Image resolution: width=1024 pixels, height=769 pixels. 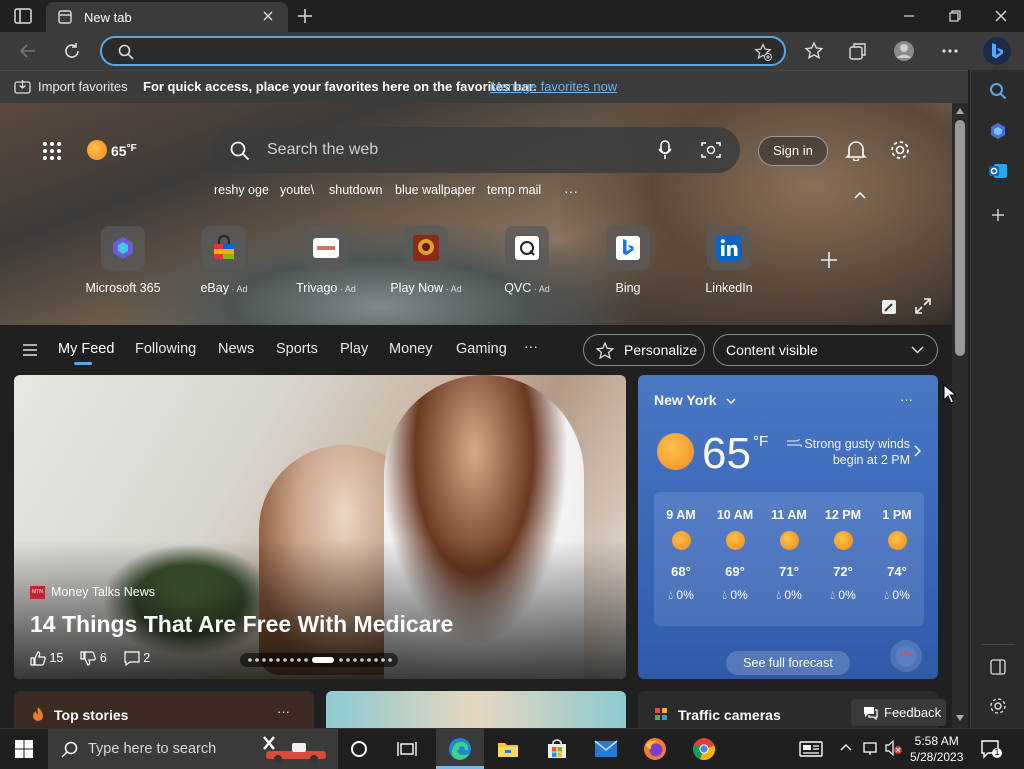 What do you see at coordinates (241, 190) in the screenshot?
I see `recent-search-chip: reshy oge` at bounding box center [241, 190].